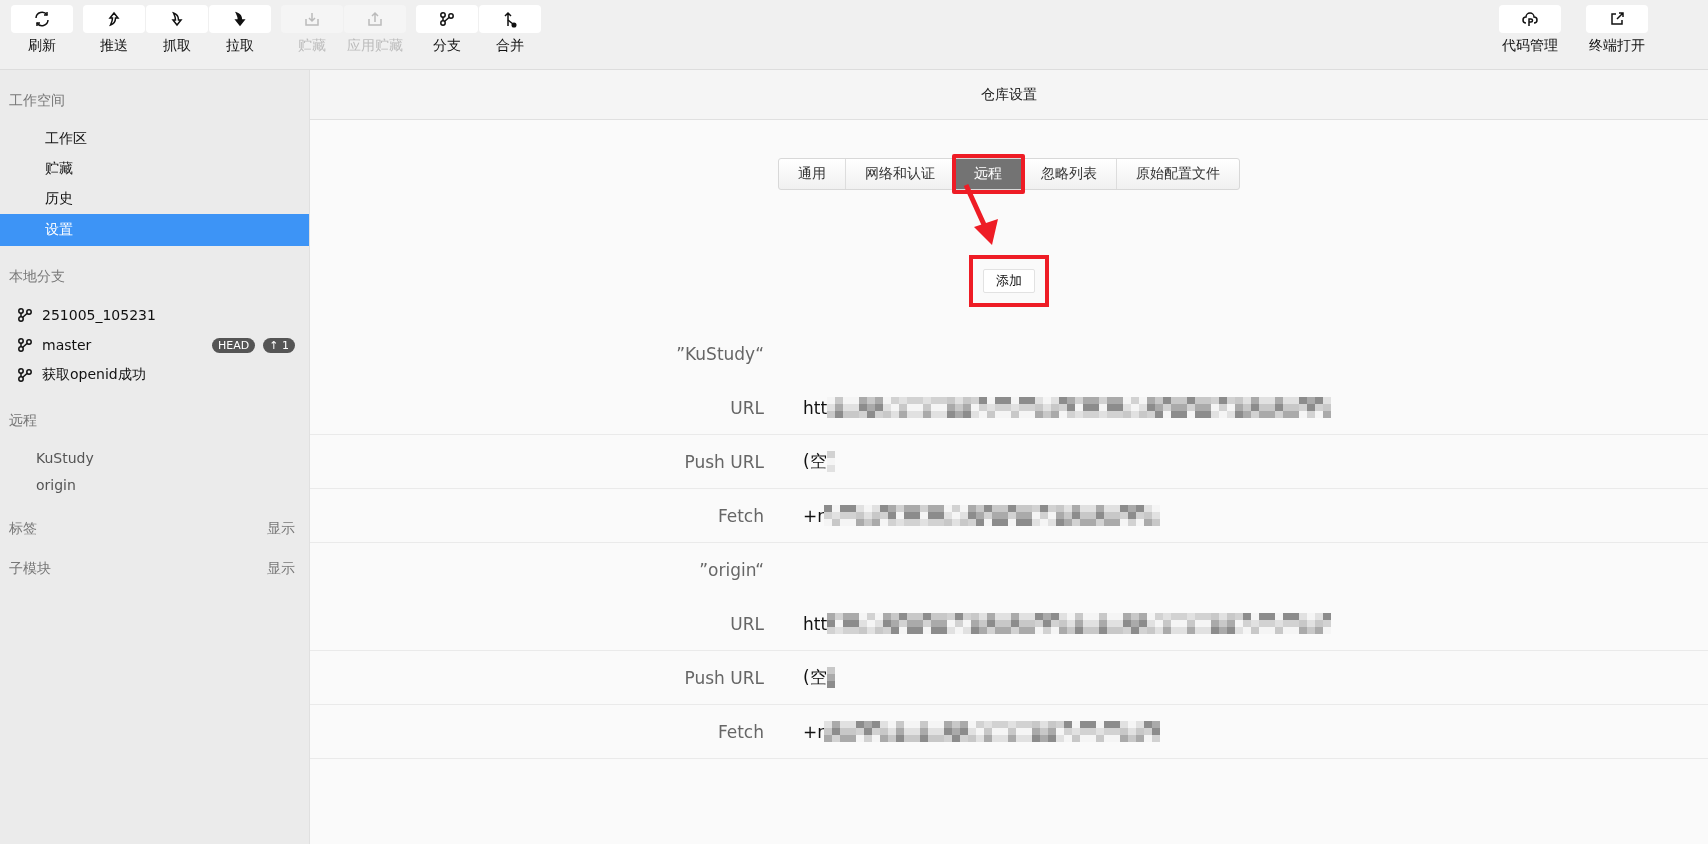  What do you see at coordinates (1009, 94) in the screenshot?
I see `page-title: 仓库设置` at bounding box center [1009, 94].